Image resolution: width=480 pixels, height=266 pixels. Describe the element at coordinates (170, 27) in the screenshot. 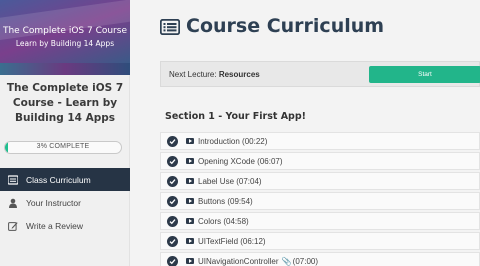

I see `list-alt-icon` at that location.